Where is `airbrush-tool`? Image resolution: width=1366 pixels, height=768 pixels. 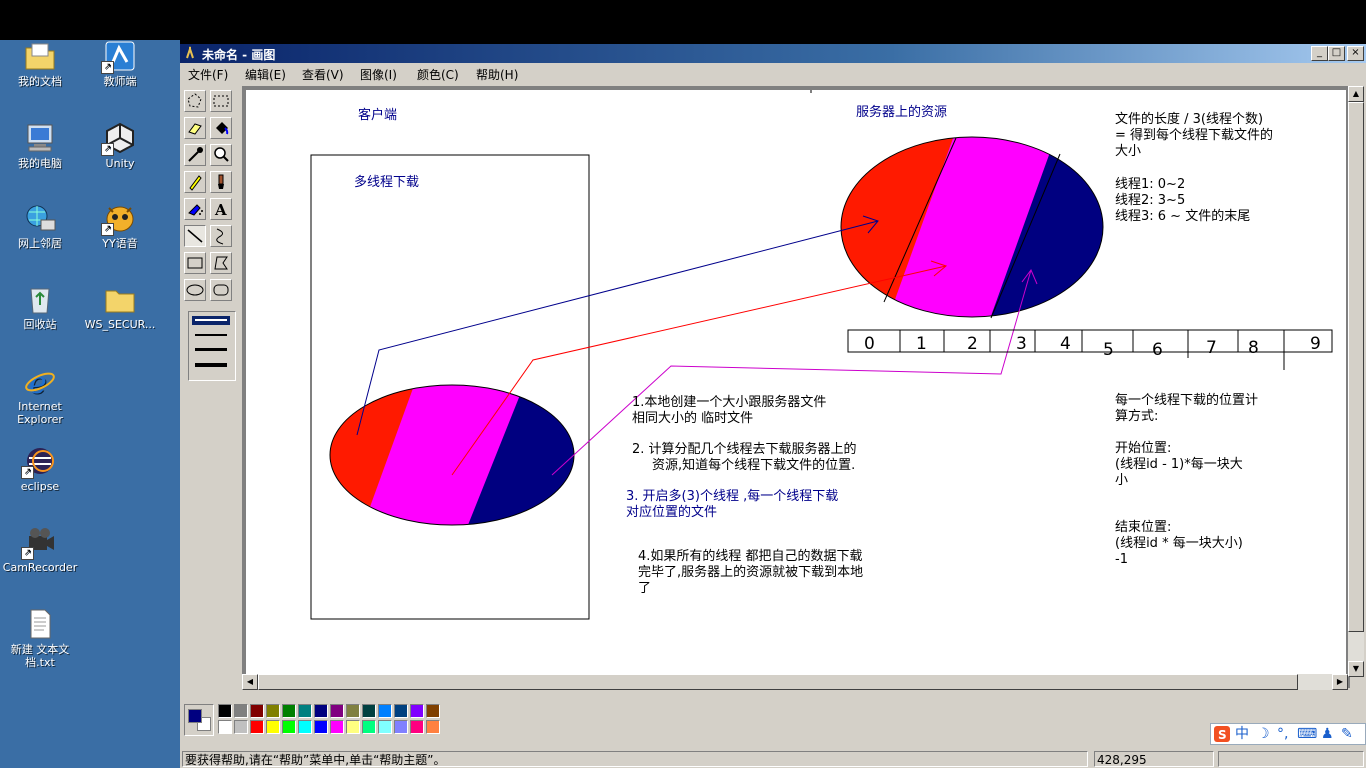 airbrush-tool is located at coordinates (195, 209).